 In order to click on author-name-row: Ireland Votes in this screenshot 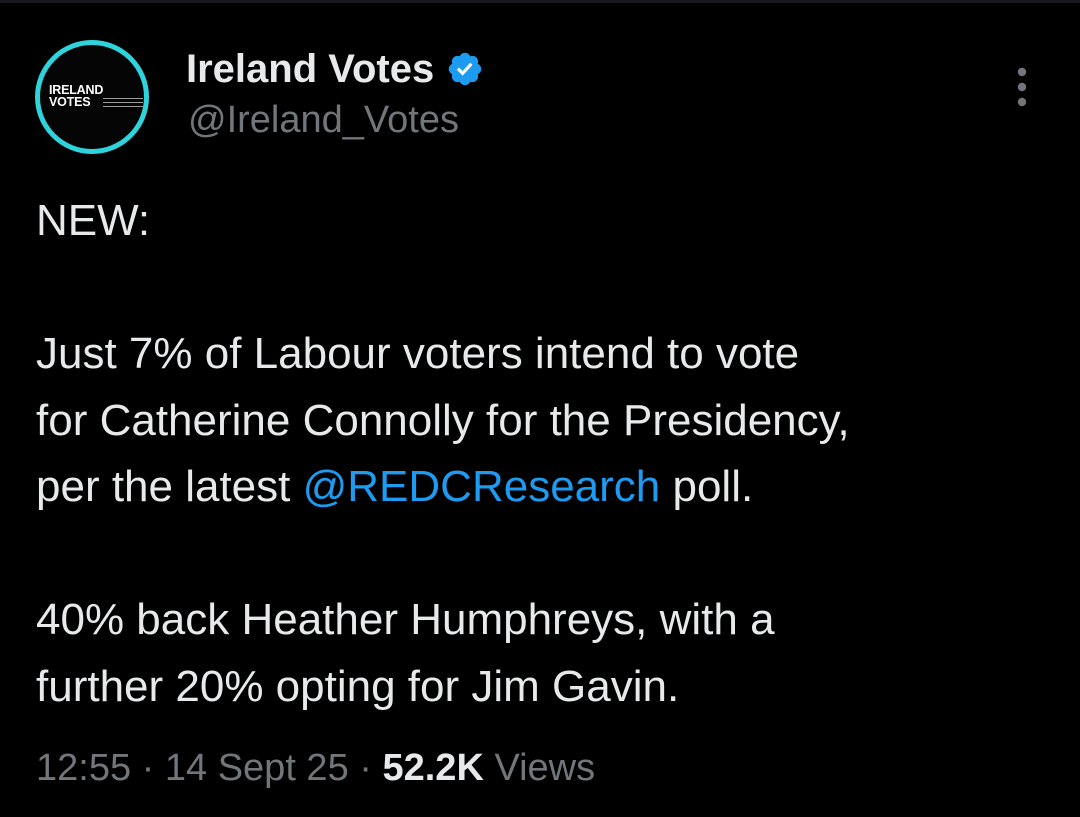, I will do `click(335, 69)`.